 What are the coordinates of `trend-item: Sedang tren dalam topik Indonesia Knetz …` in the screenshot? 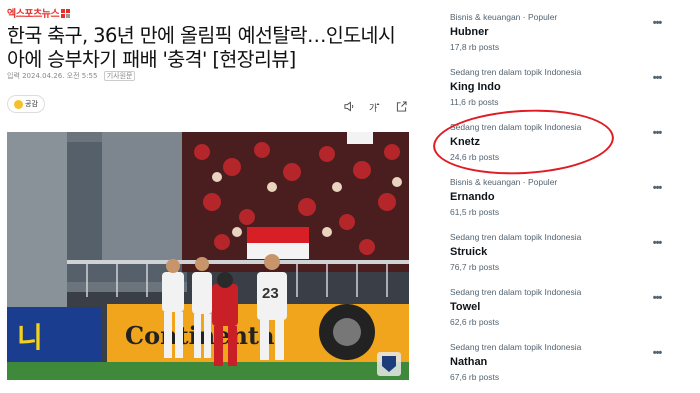 It's located at (560, 148).